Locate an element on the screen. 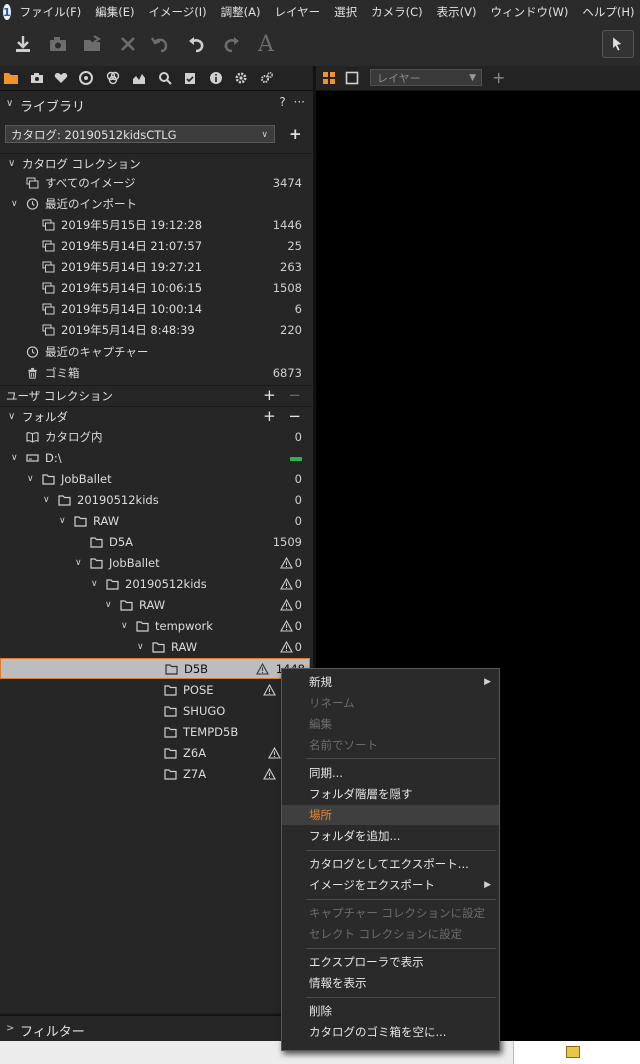  move-to-button is located at coordinates (92, 44).